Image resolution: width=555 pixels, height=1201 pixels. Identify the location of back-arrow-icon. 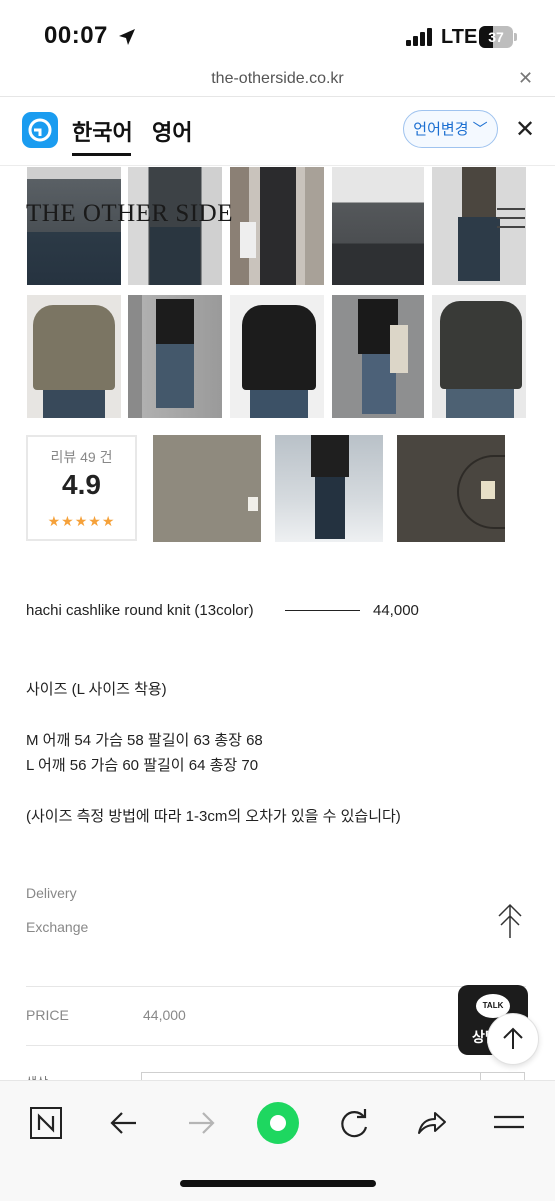
(124, 1123).